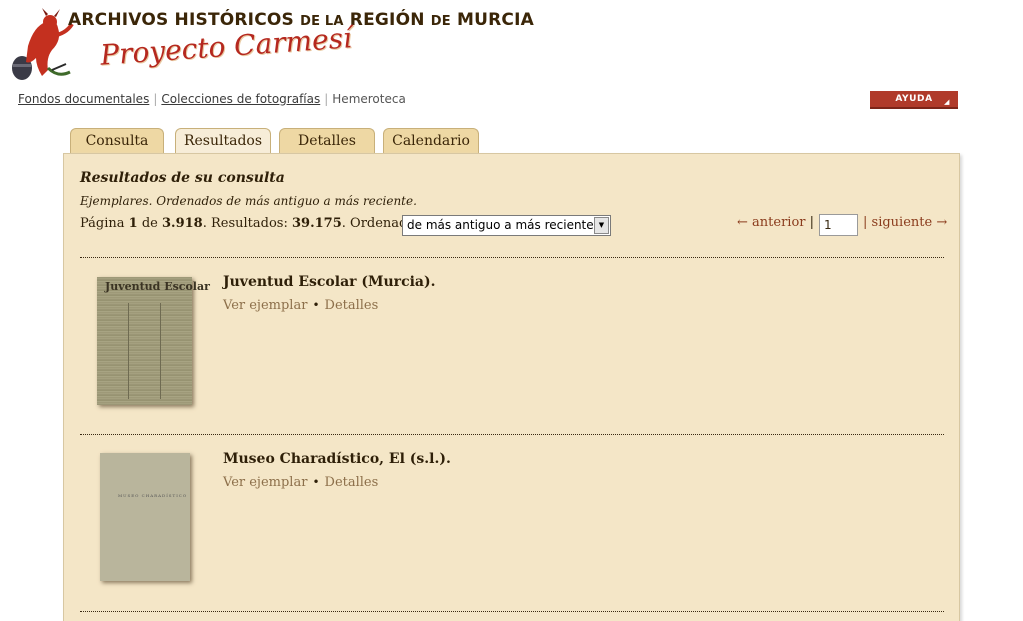 Image resolution: width=1023 pixels, height=621 pixels. I want to click on page-total: 3.918, so click(182, 223).